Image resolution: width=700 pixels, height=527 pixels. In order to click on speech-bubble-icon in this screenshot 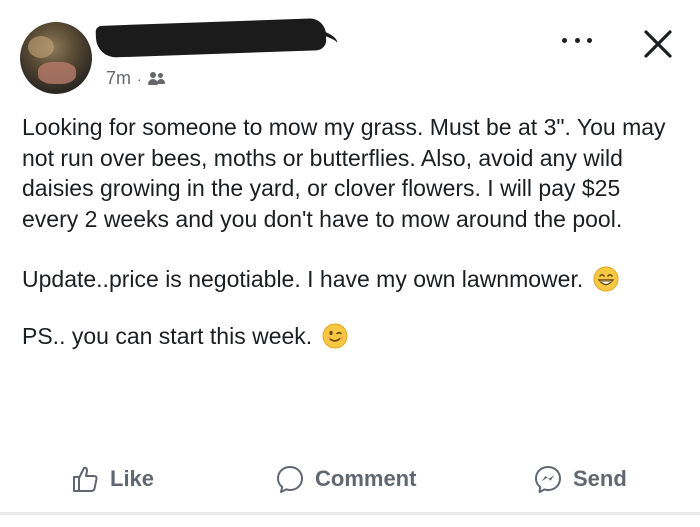, I will do `click(290, 479)`.